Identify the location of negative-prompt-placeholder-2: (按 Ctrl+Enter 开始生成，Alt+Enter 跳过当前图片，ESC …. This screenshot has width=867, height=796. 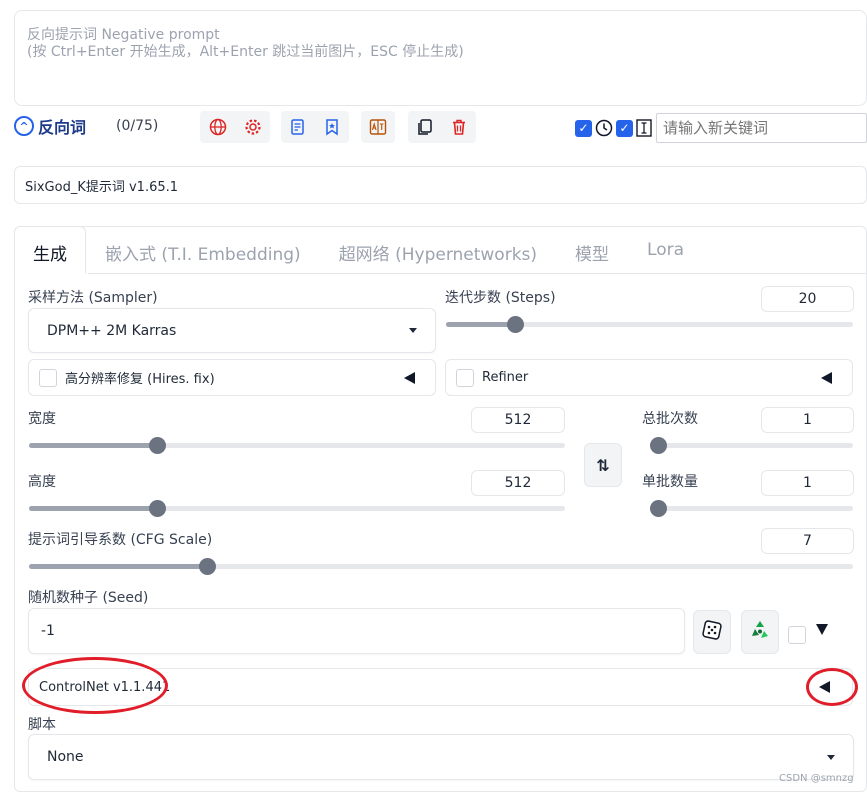
(245, 52).